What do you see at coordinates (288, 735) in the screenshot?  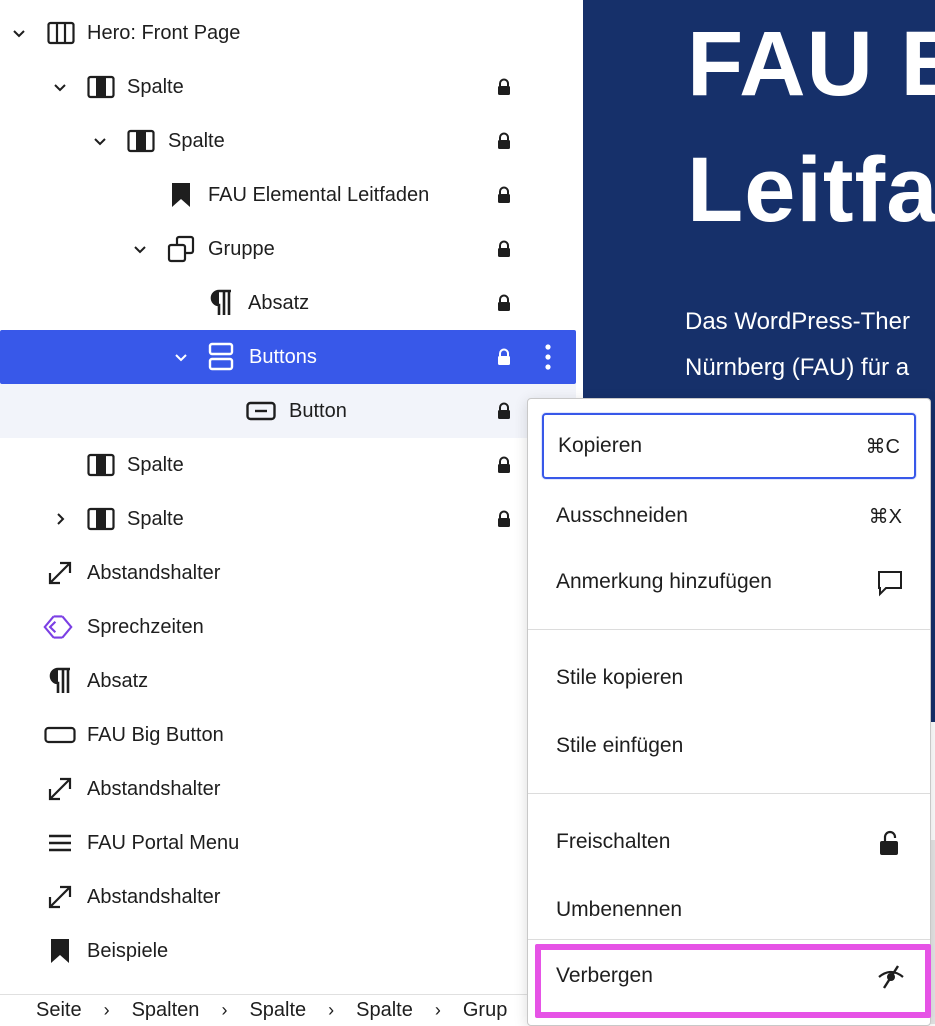 I see `list-item-fau-big-button: FAU Big Button` at bounding box center [288, 735].